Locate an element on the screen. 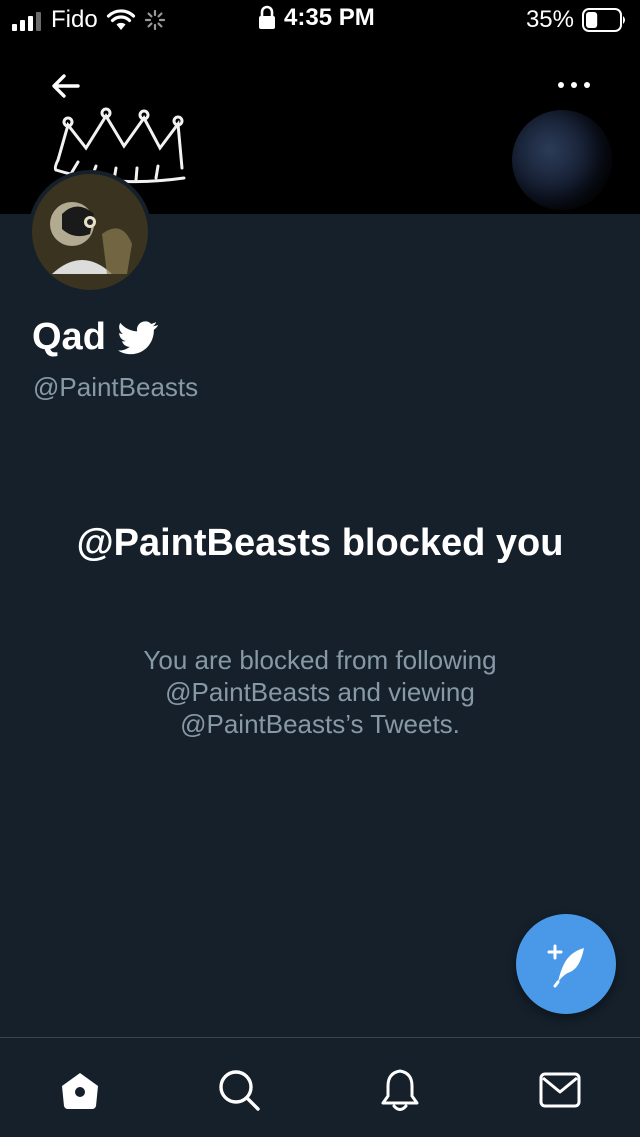 The height and width of the screenshot is (1137, 640). twitter-bird-icon is located at coordinates (137, 337).